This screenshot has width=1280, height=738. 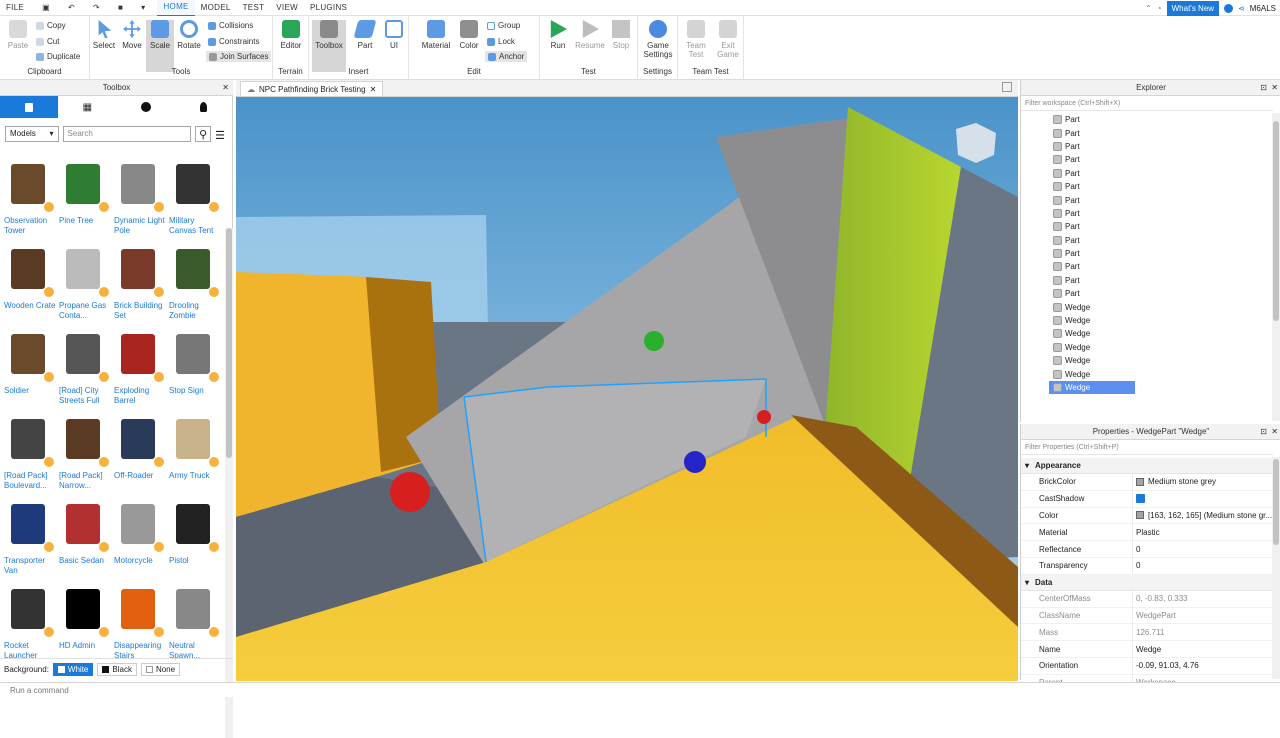 What do you see at coordinates (189, 35) in the screenshot?
I see `rotate-button: Rotate` at bounding box center [189, 35].